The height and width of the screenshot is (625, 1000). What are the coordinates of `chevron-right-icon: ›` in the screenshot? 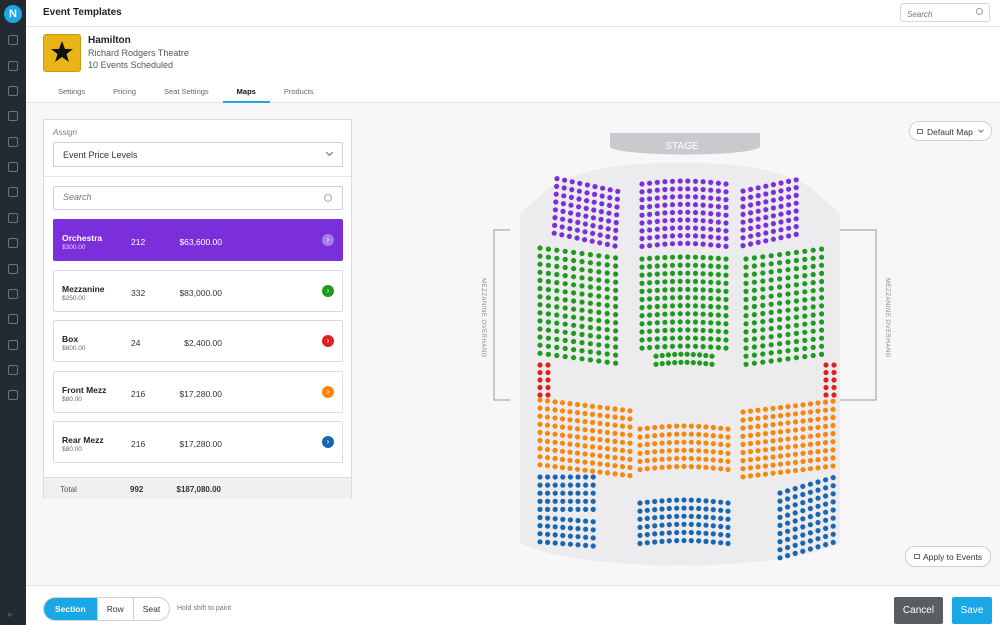 It's located at (328, 391).